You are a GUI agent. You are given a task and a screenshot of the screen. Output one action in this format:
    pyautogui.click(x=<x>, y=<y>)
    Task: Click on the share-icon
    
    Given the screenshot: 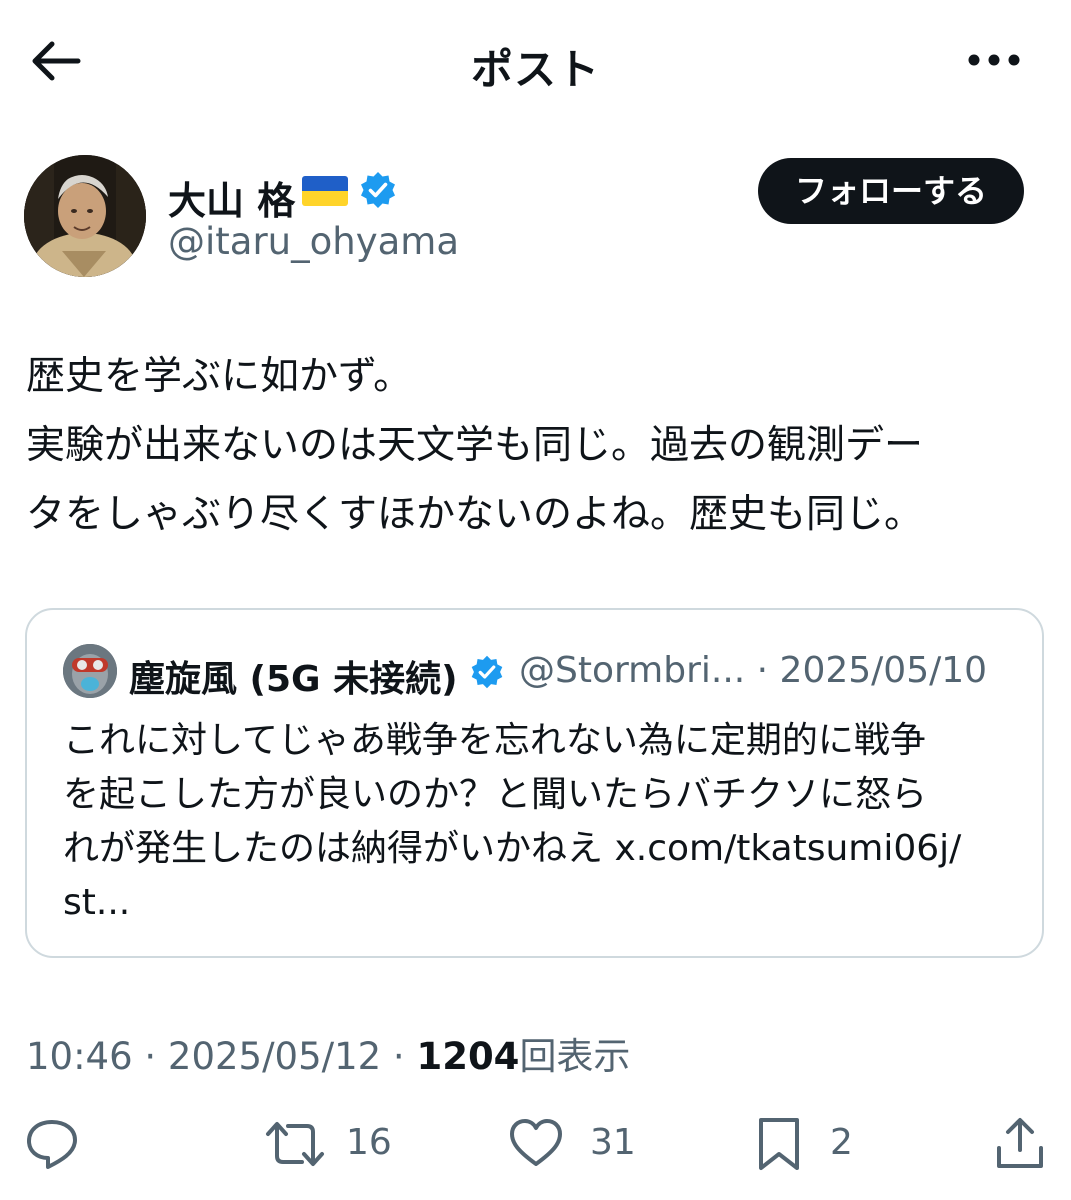 What is the action you would take?
    pyautogui.click(x=1020, y=1143)
    